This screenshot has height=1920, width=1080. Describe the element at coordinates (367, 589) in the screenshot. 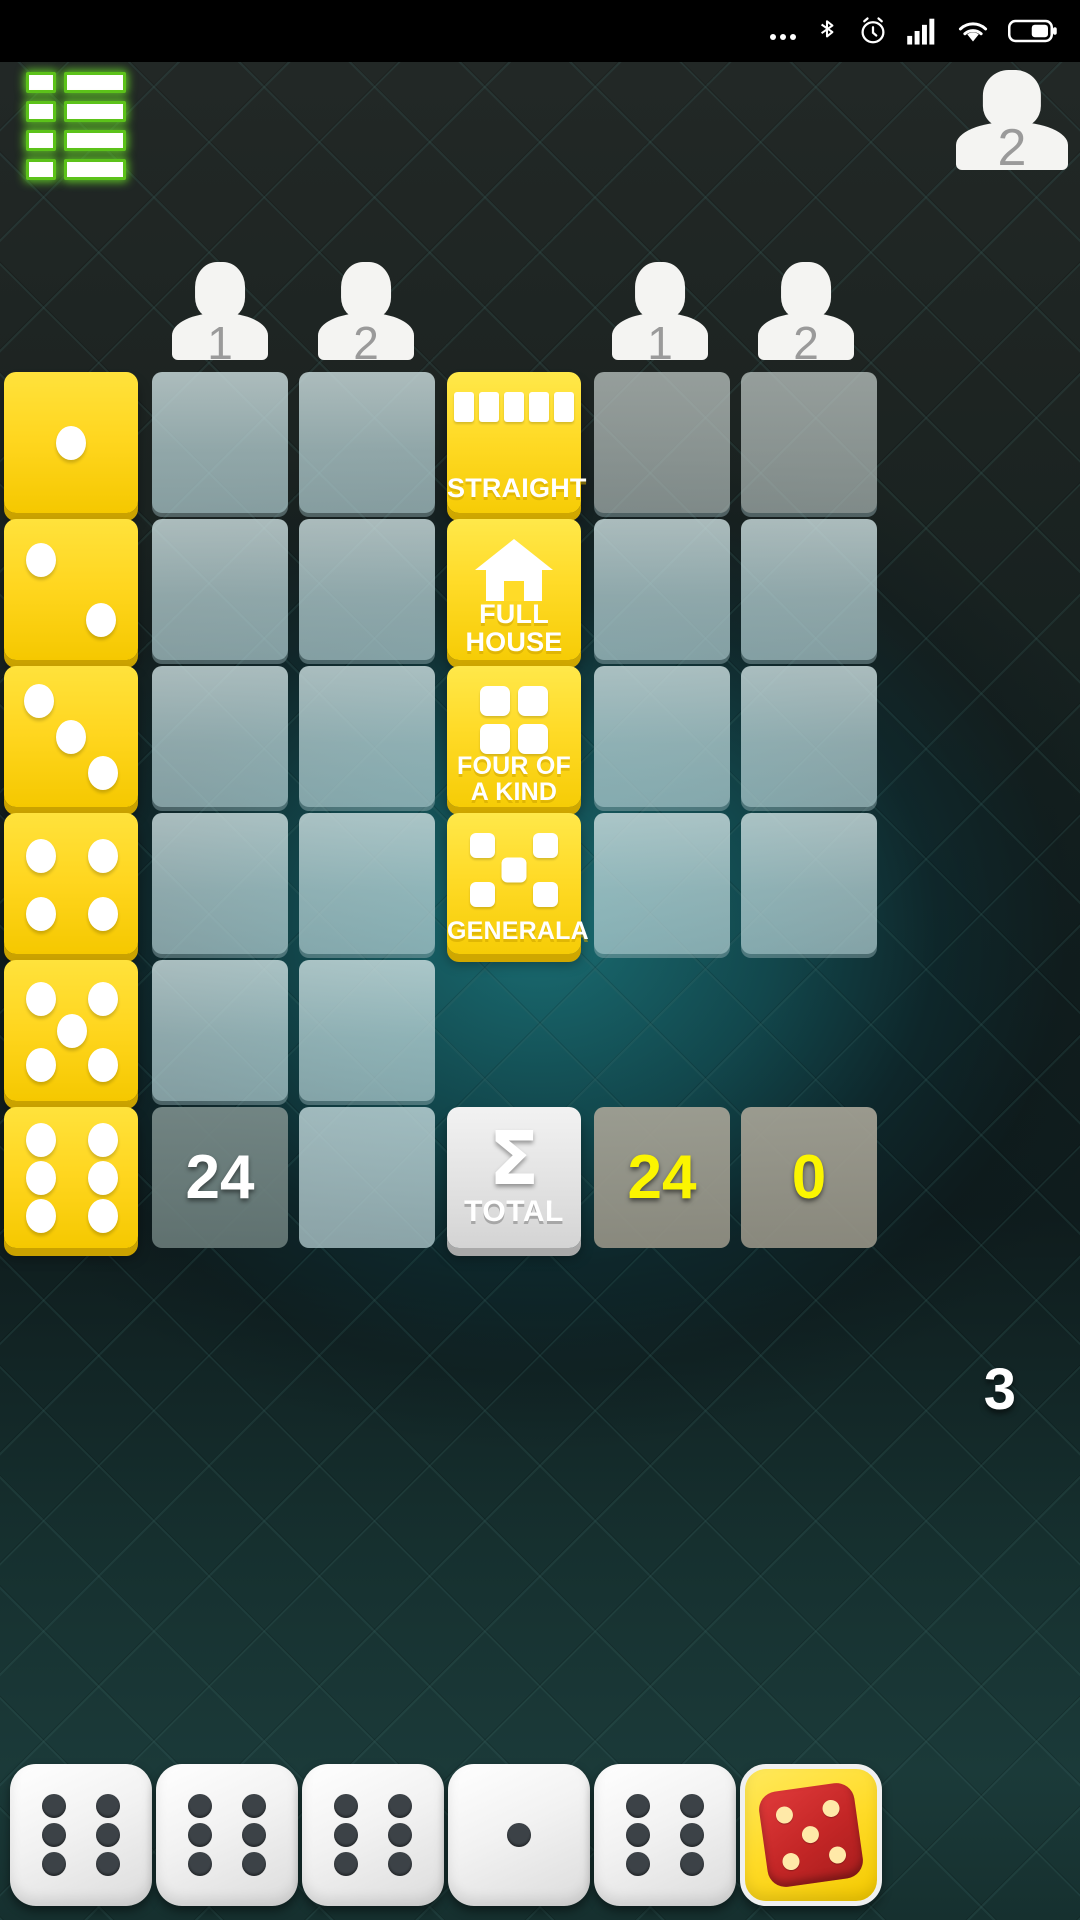

I see `score-cell-p2-twos` at that location.